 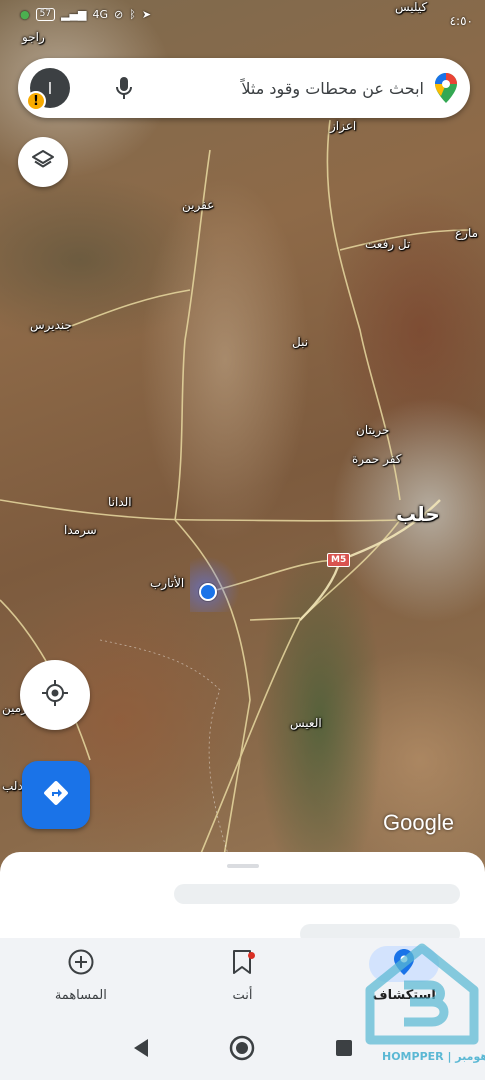 What do you see at coordinates (372, 430) in the screenshot?
I see `map-label: حريتان` at bounding box center [372, 430].